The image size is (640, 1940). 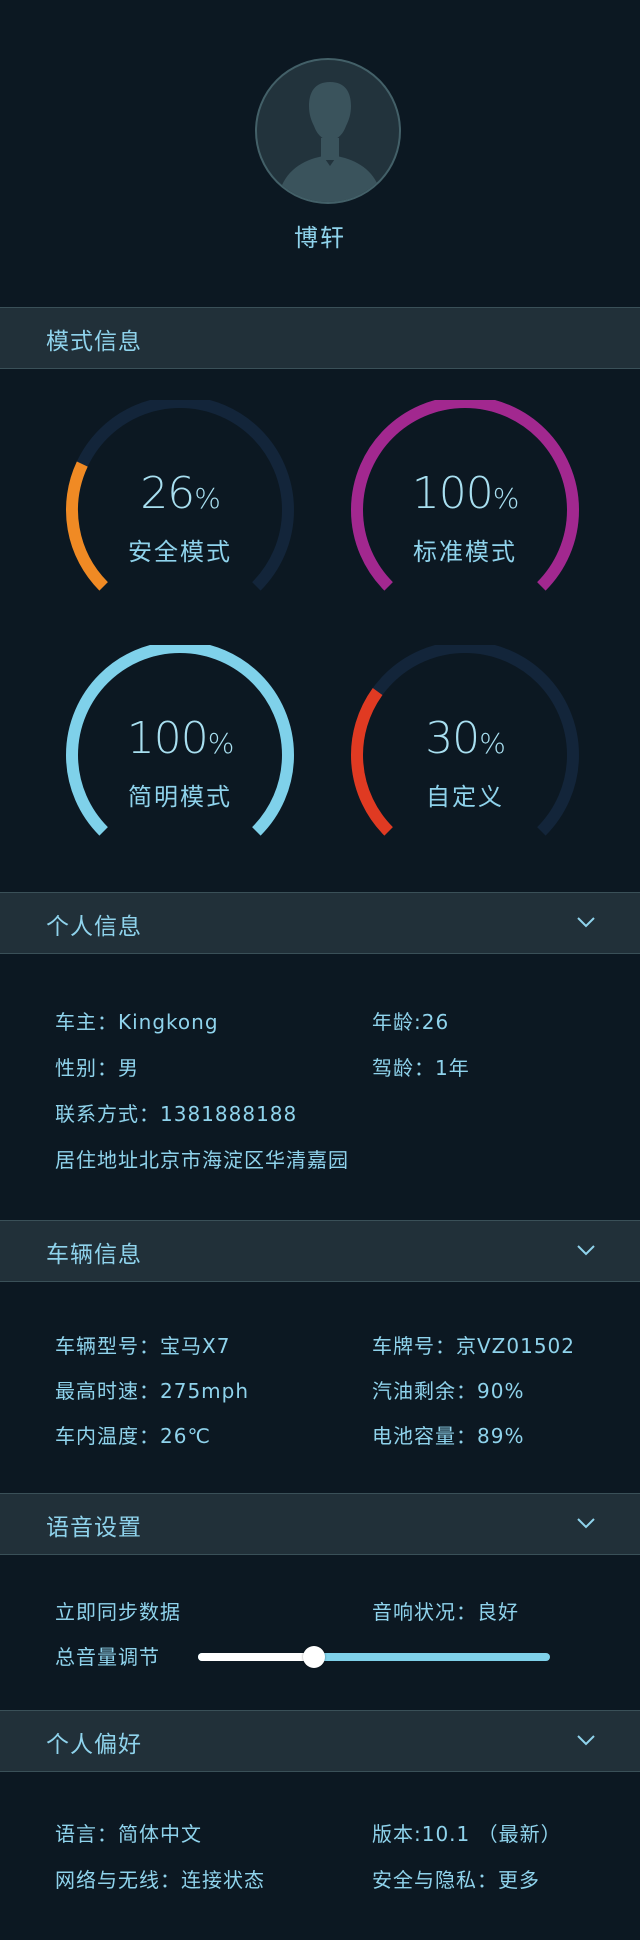 What do you see at coordinates (467, 1832) in the screenshot?
I see `version-info: 版本:10.1 （最新）` at bounding box center [467, 1832].